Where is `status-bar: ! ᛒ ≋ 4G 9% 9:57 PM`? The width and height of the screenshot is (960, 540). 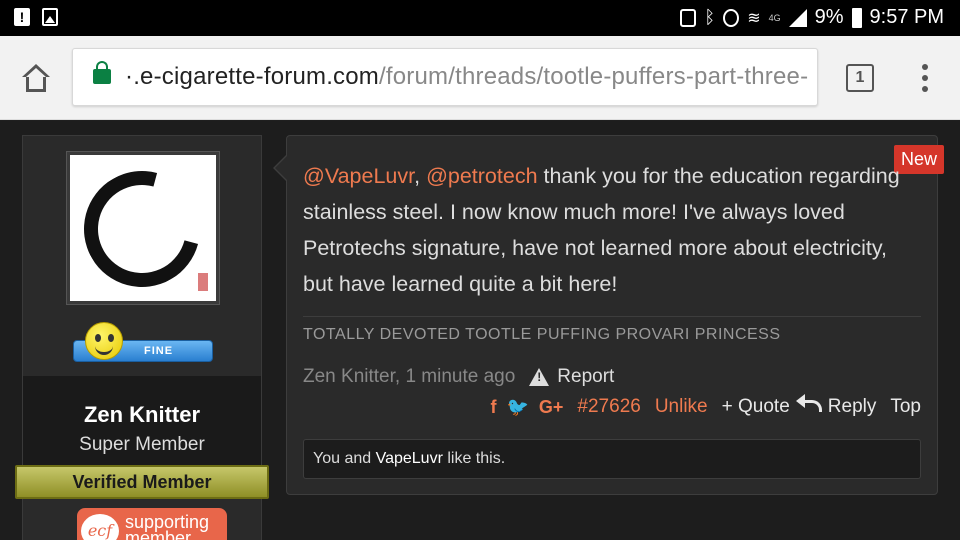 status-bar: ! ᛒ ≋ 4G 9% 9:57 PM is located at coordinates (480, 18).